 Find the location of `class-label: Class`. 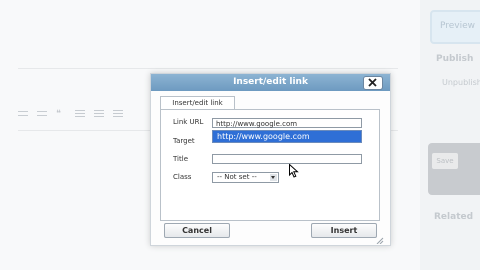

class-label: Class is located at coordinates (182, 177).